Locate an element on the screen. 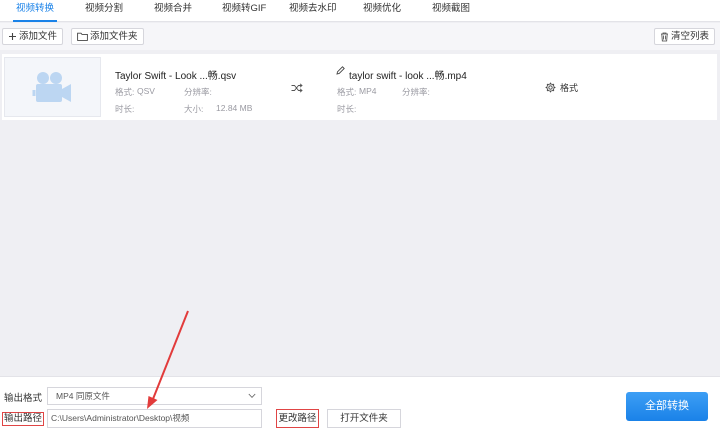 The width and height of the screenshot is (720, 435). format-settings-button: 格式 is located at coordinates (561, 87).